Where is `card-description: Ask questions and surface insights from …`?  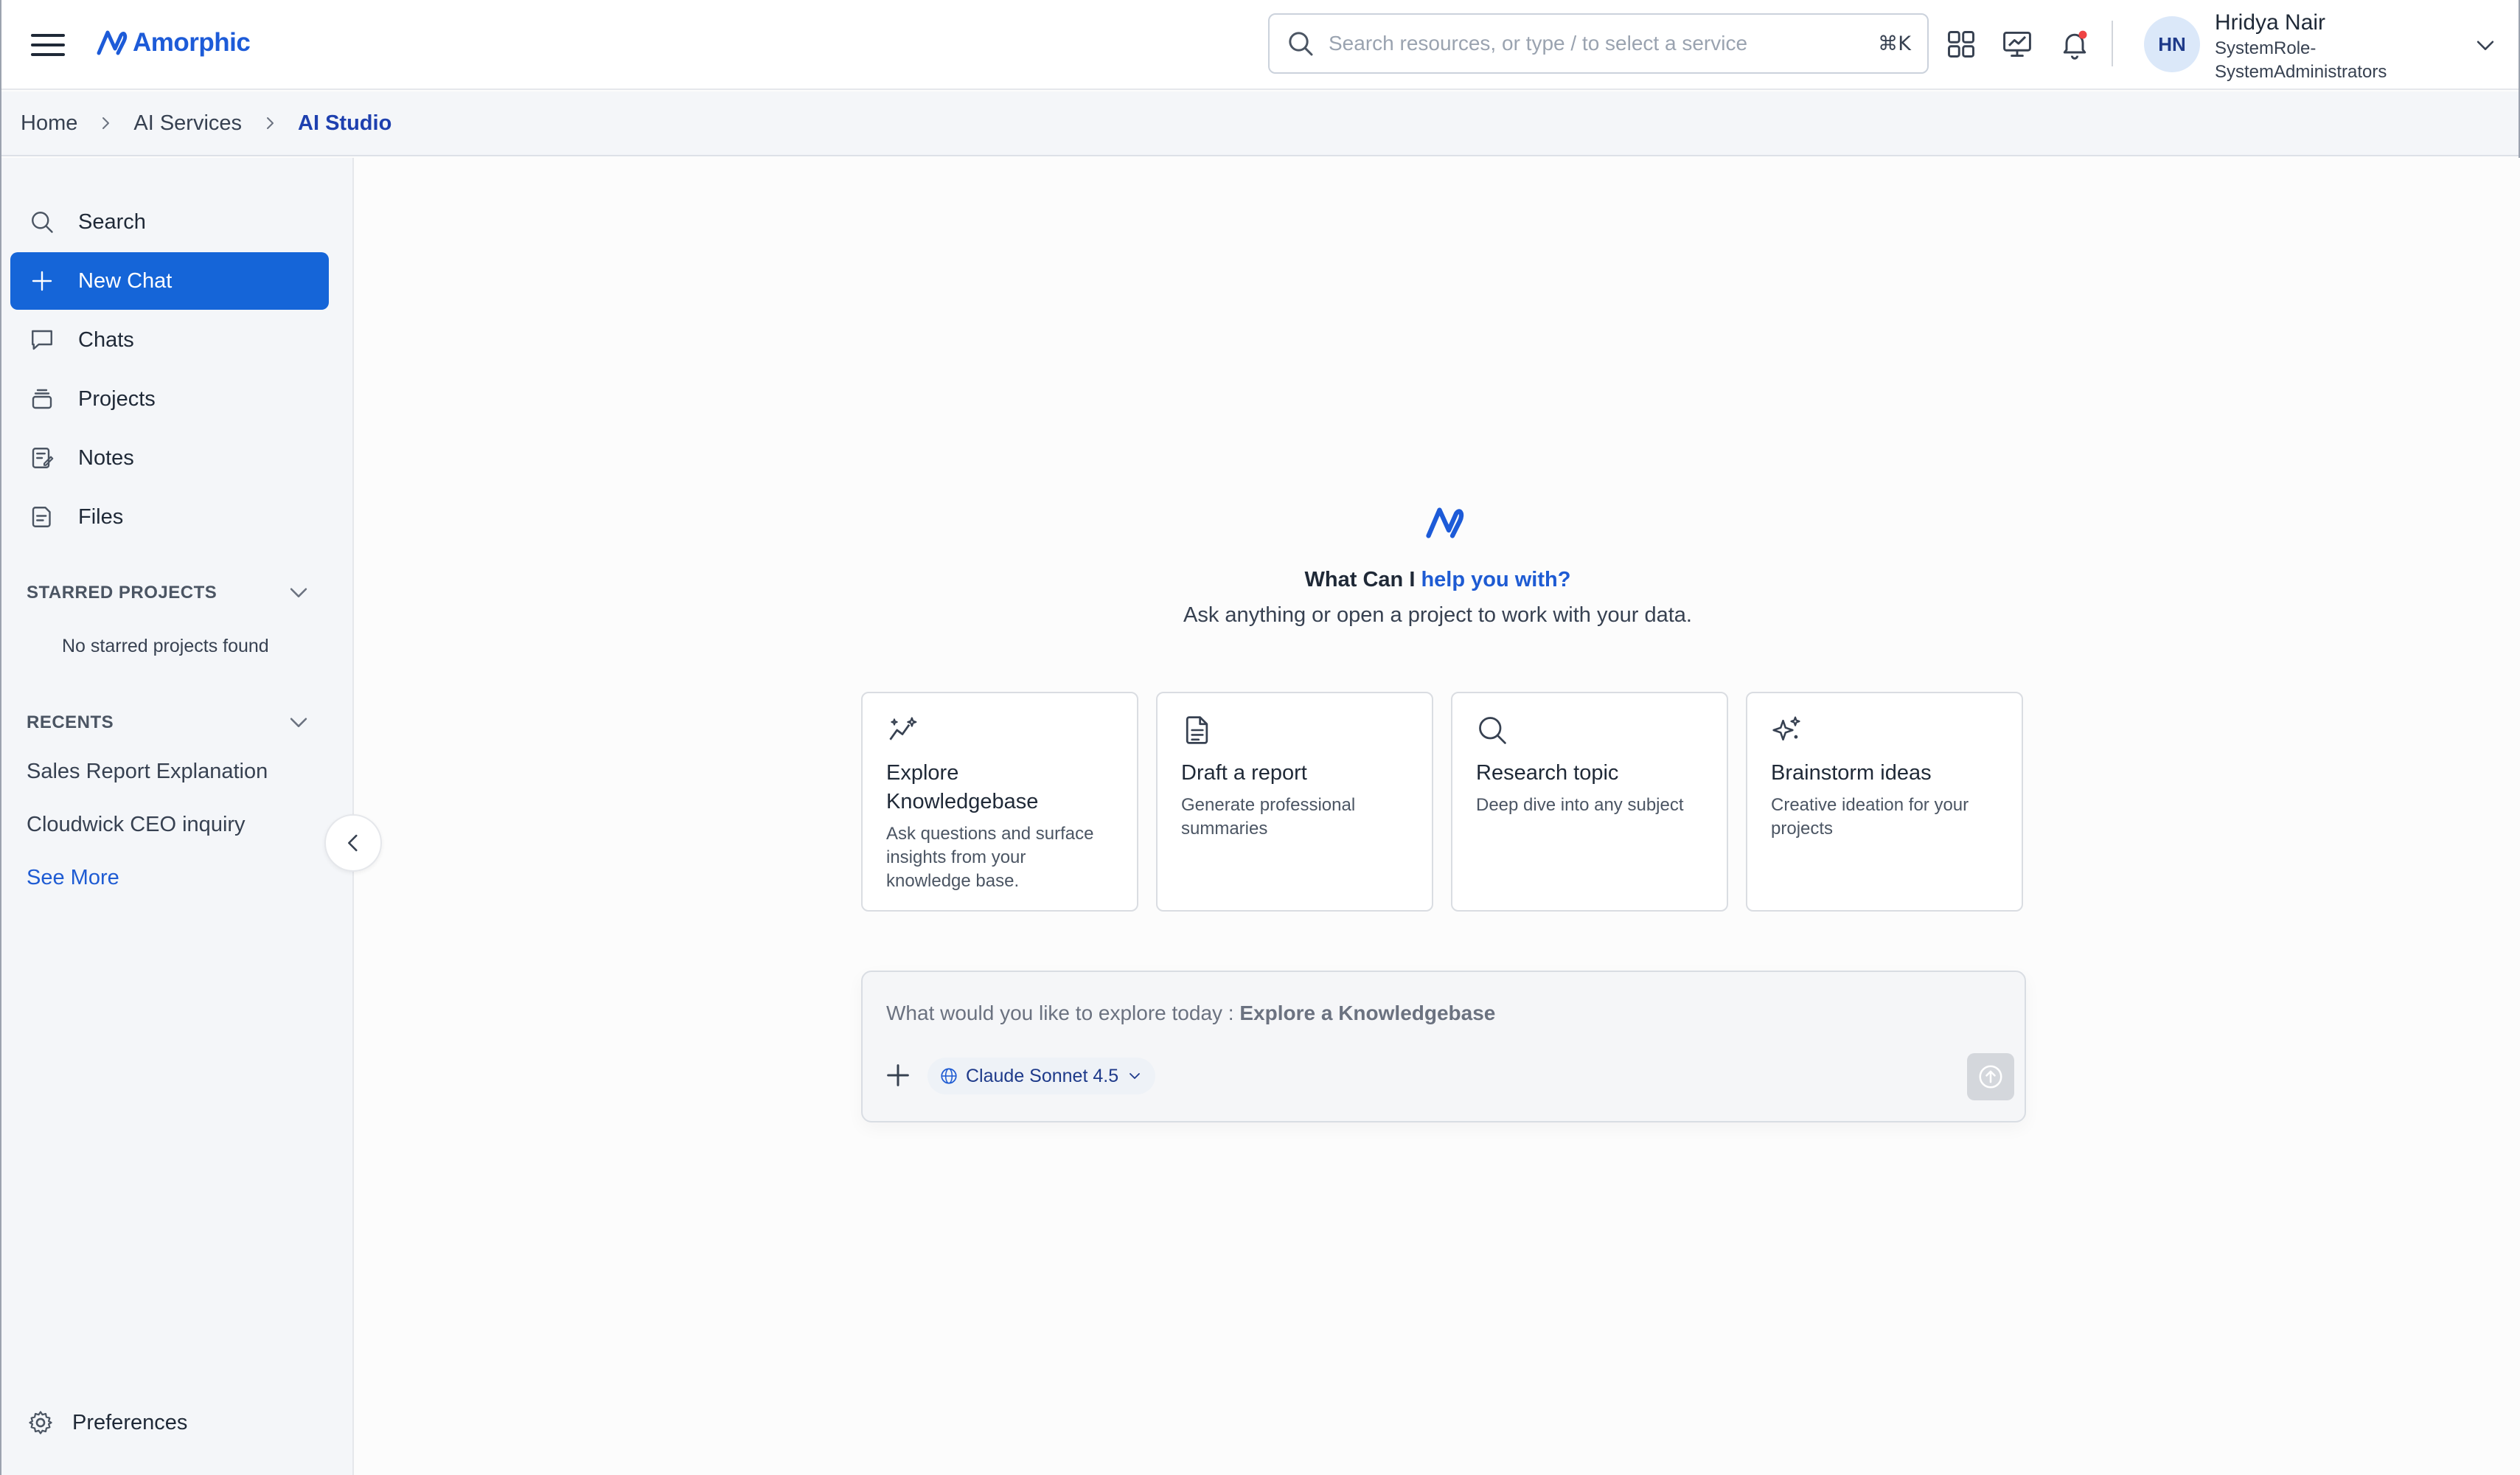 card-description: Ask questions and surface insights from … is located at coordinates (990, 857).